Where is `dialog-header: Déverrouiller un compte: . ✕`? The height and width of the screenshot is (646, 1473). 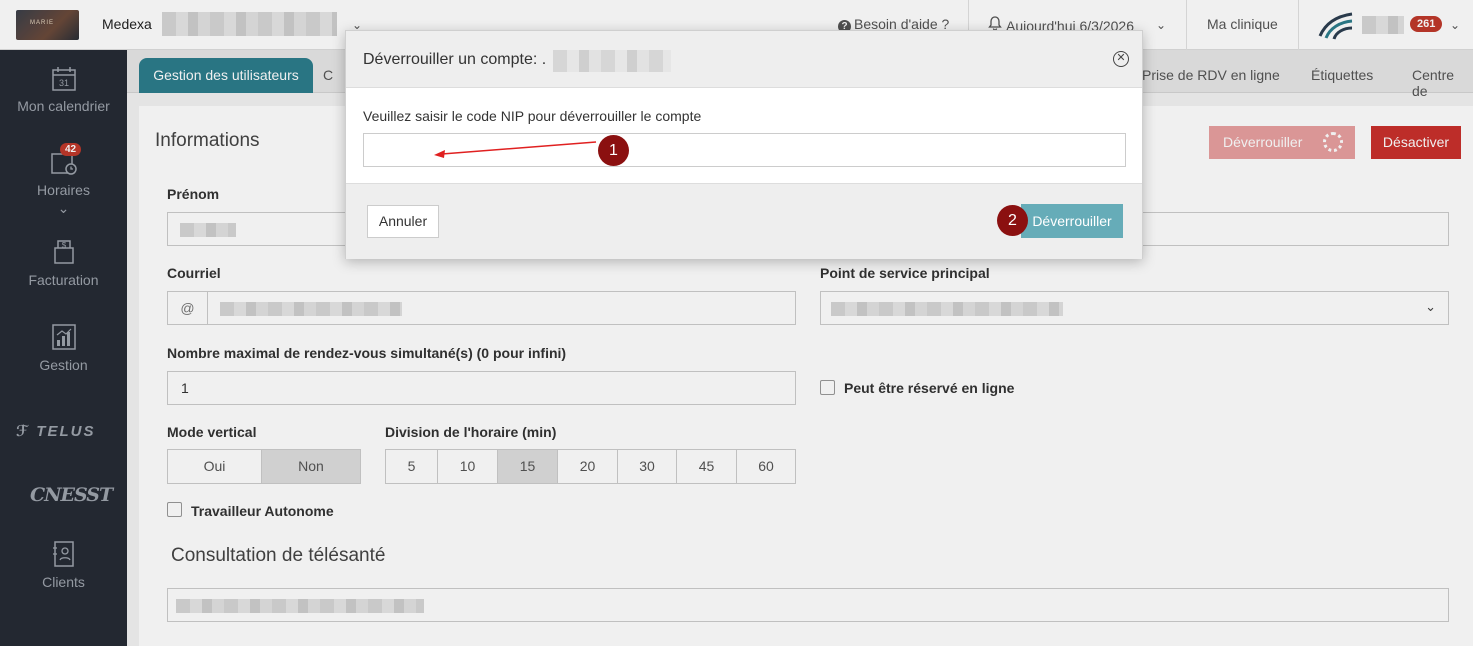
dialog-header: Déverrouiller un compte: . ✕ is located at coordinates (744, 59).